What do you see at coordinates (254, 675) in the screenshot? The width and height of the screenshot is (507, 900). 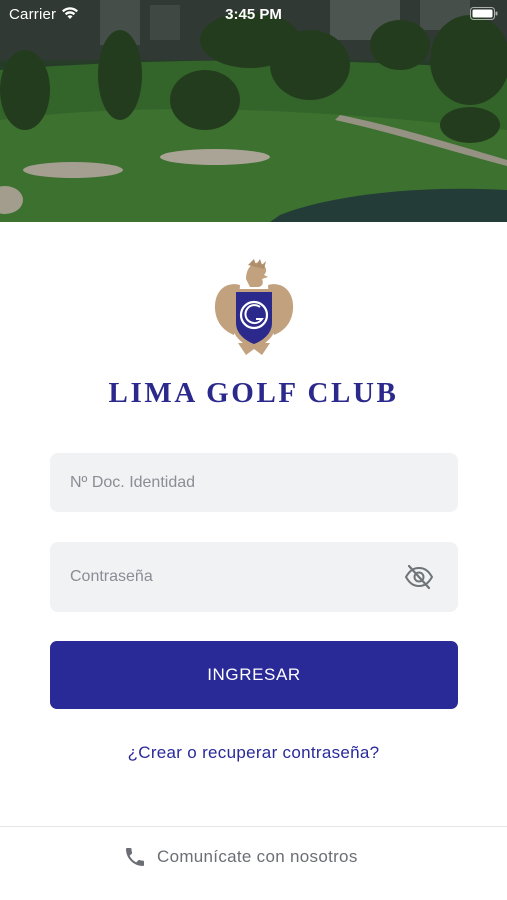 I see `login-button: INGRESAR` at bounding box center [254, 675].